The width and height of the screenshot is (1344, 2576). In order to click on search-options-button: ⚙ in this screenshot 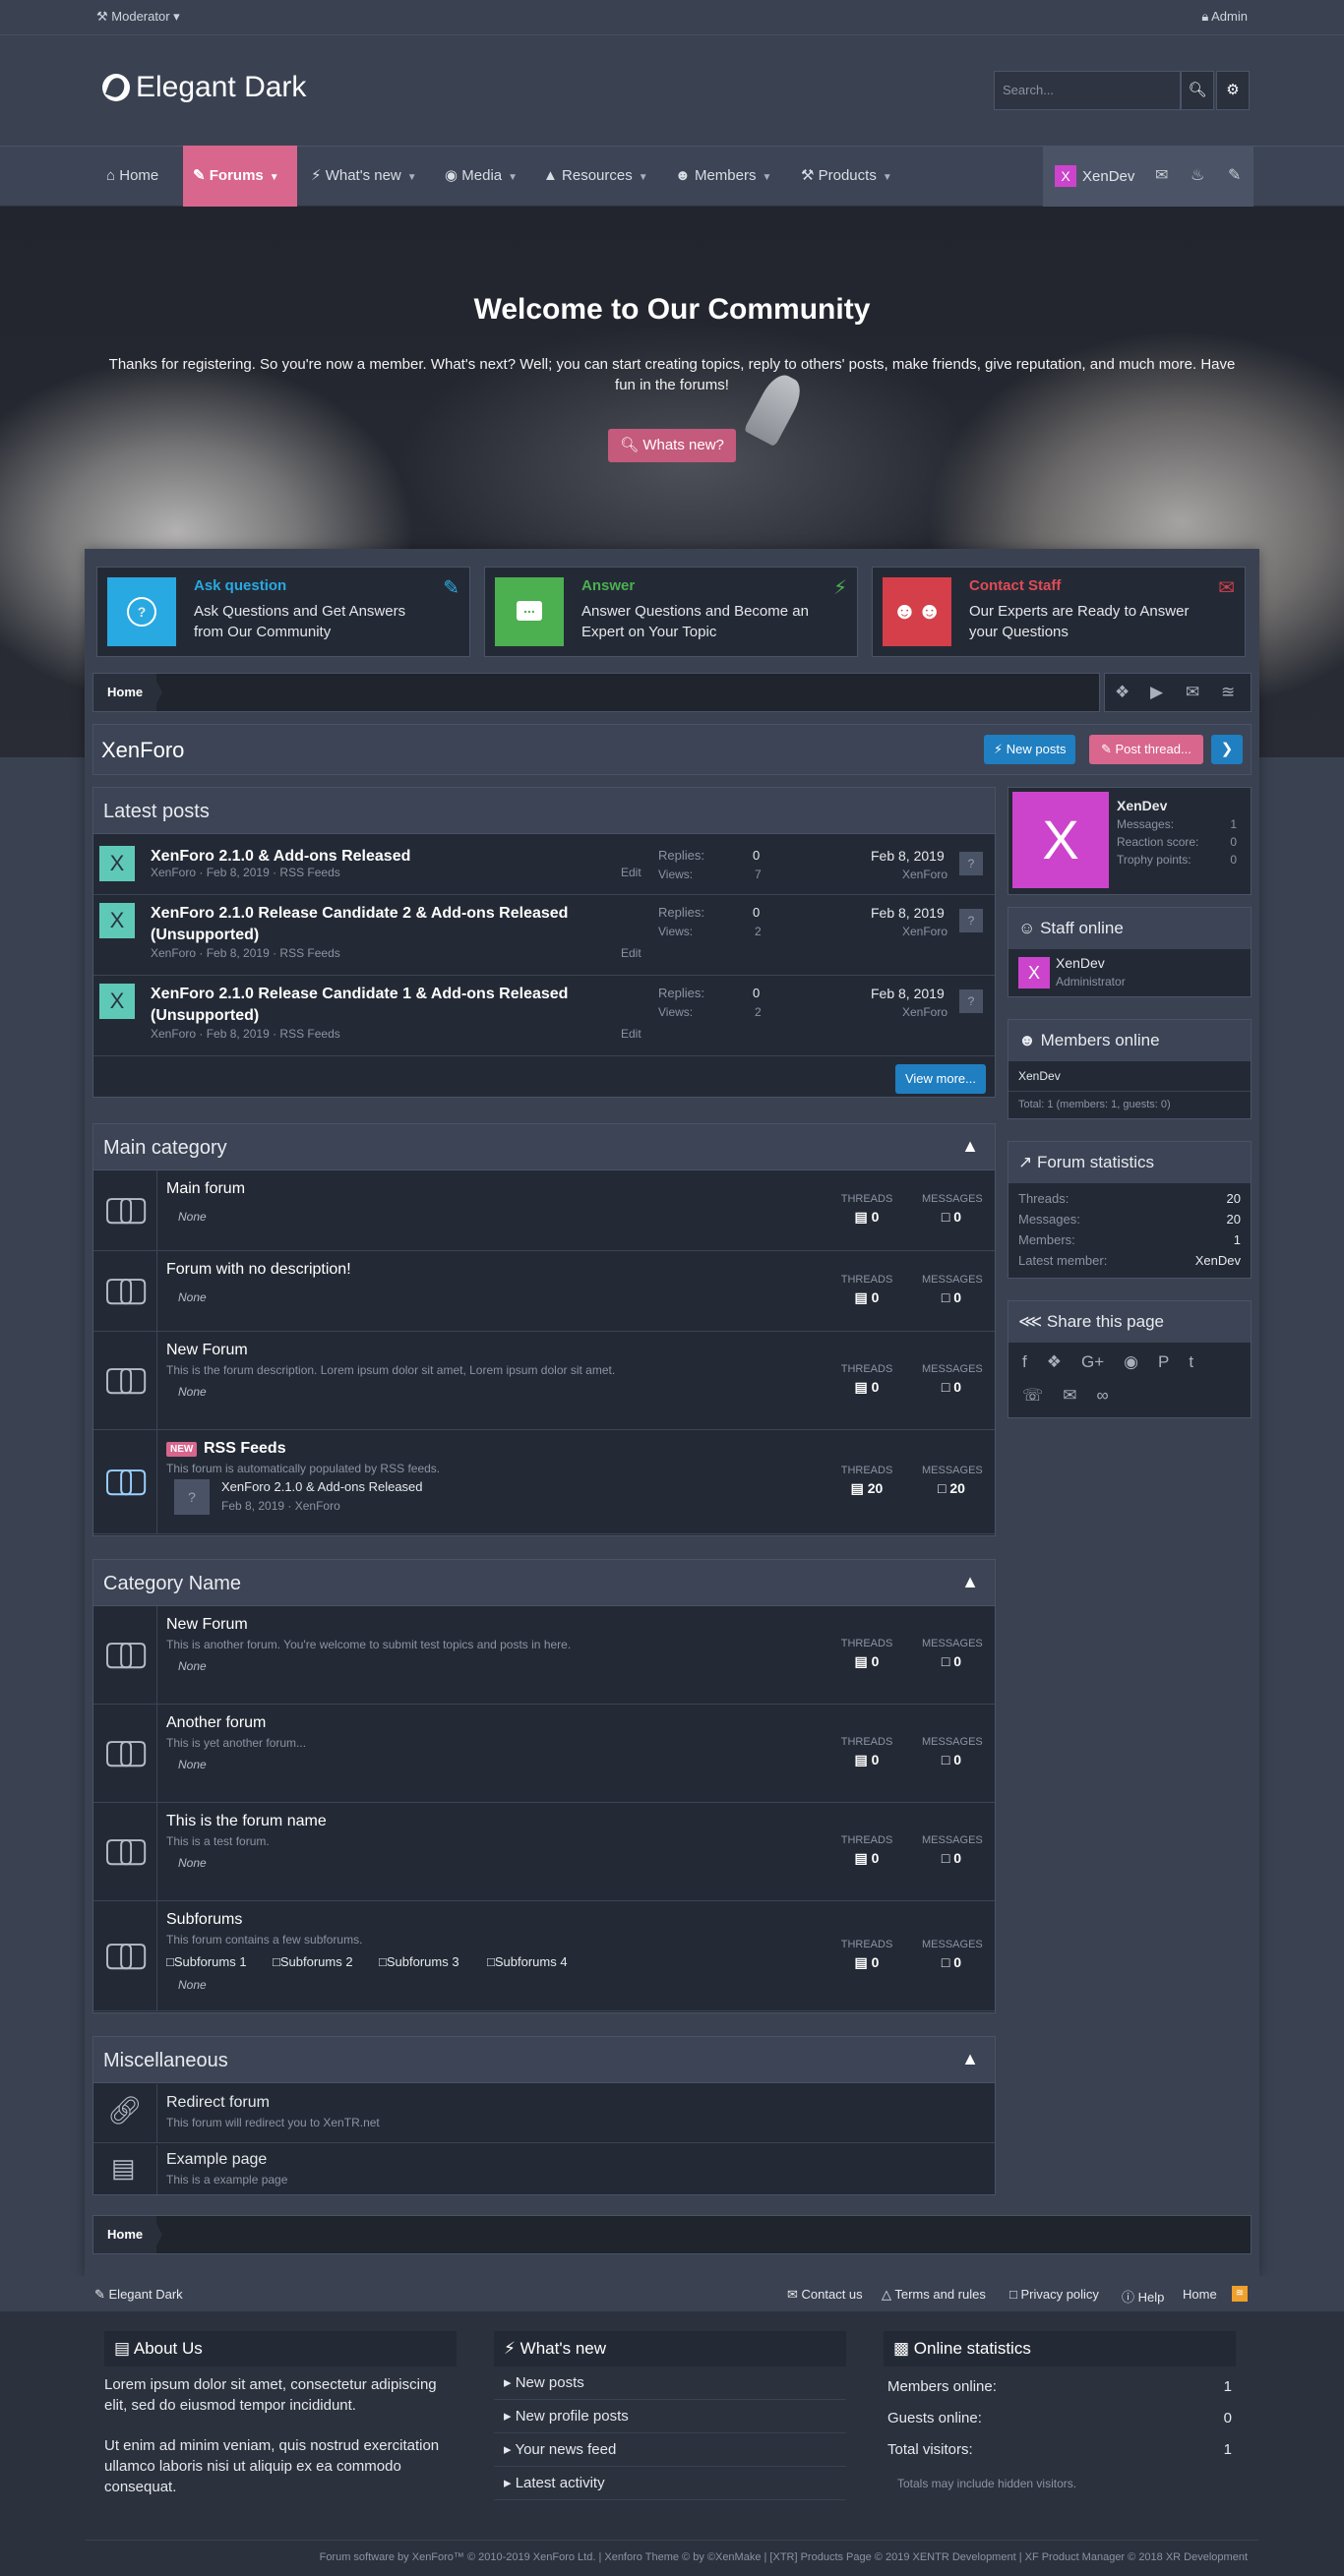, I will do `click(1233, 90)`.